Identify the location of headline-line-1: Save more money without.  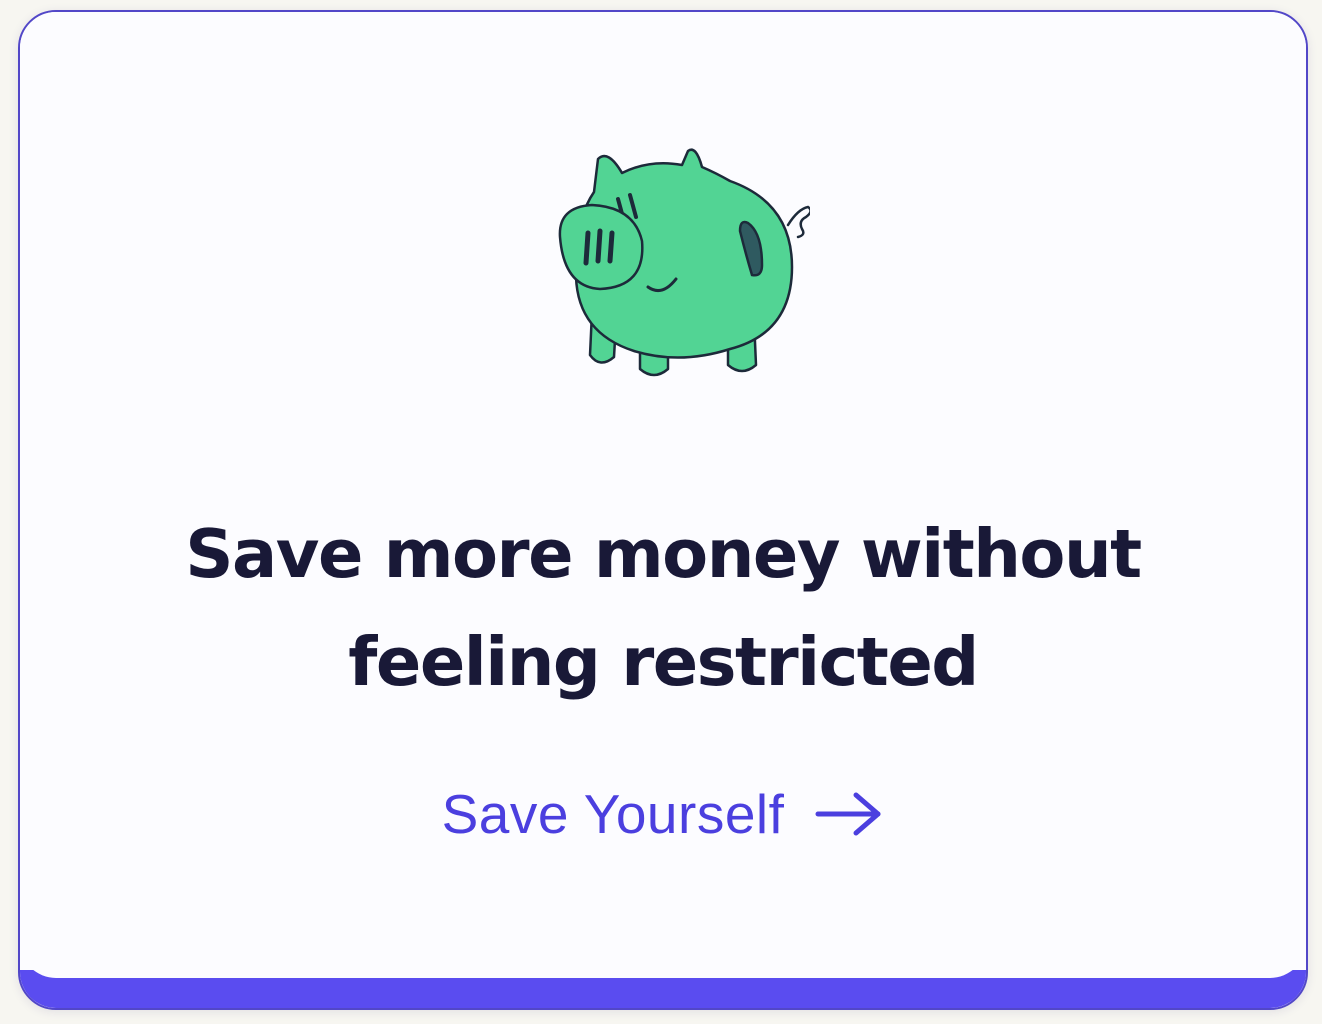
(663, 554).